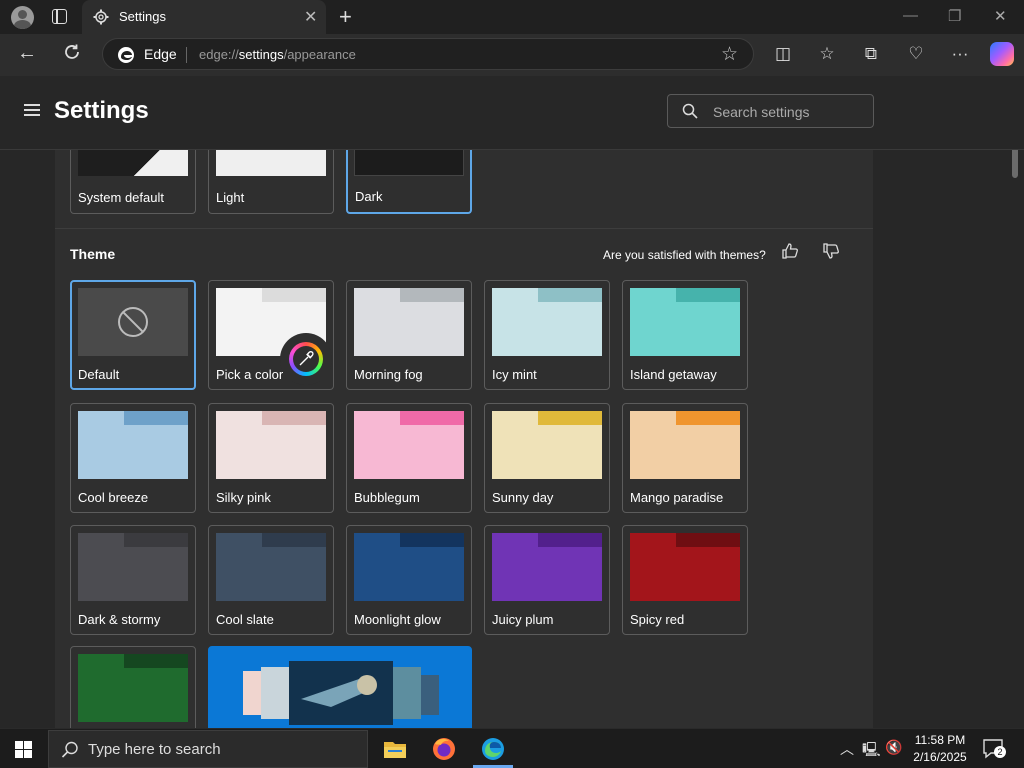 The height and width of the screenshot is (768, 1024). I want to click on theme-card-icy-mint: Icy mint, so click(547, 335).